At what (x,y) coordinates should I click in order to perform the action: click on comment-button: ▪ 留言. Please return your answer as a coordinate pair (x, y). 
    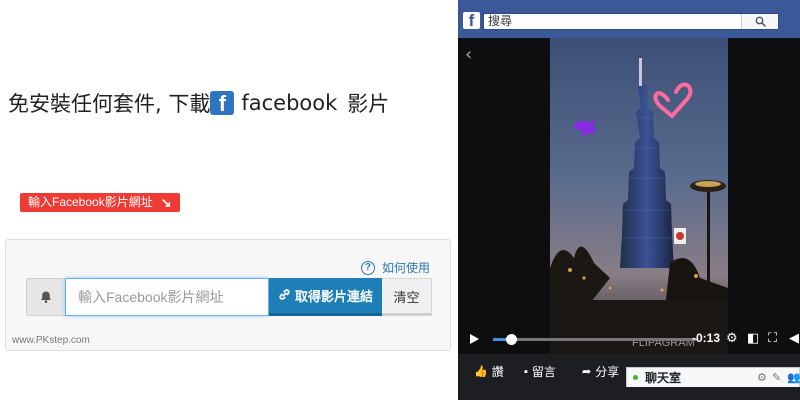
    Looking at the image, I should click on (540, 371).